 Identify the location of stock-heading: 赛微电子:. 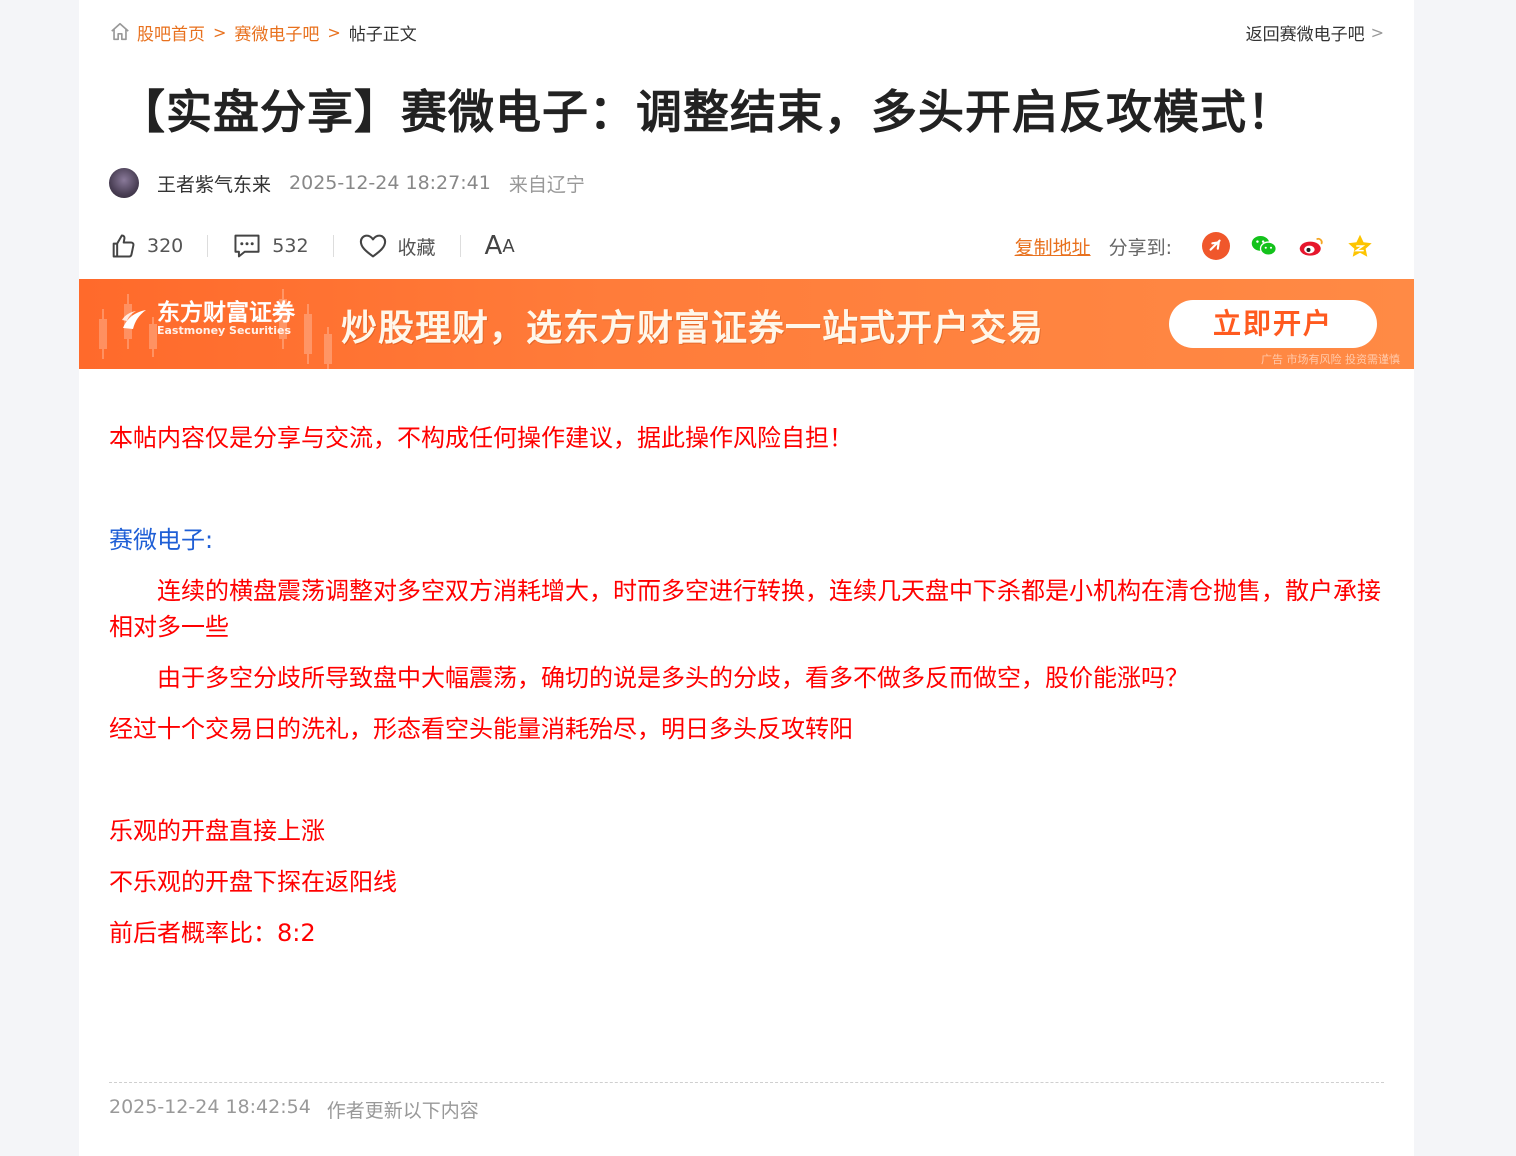
(161, 540).